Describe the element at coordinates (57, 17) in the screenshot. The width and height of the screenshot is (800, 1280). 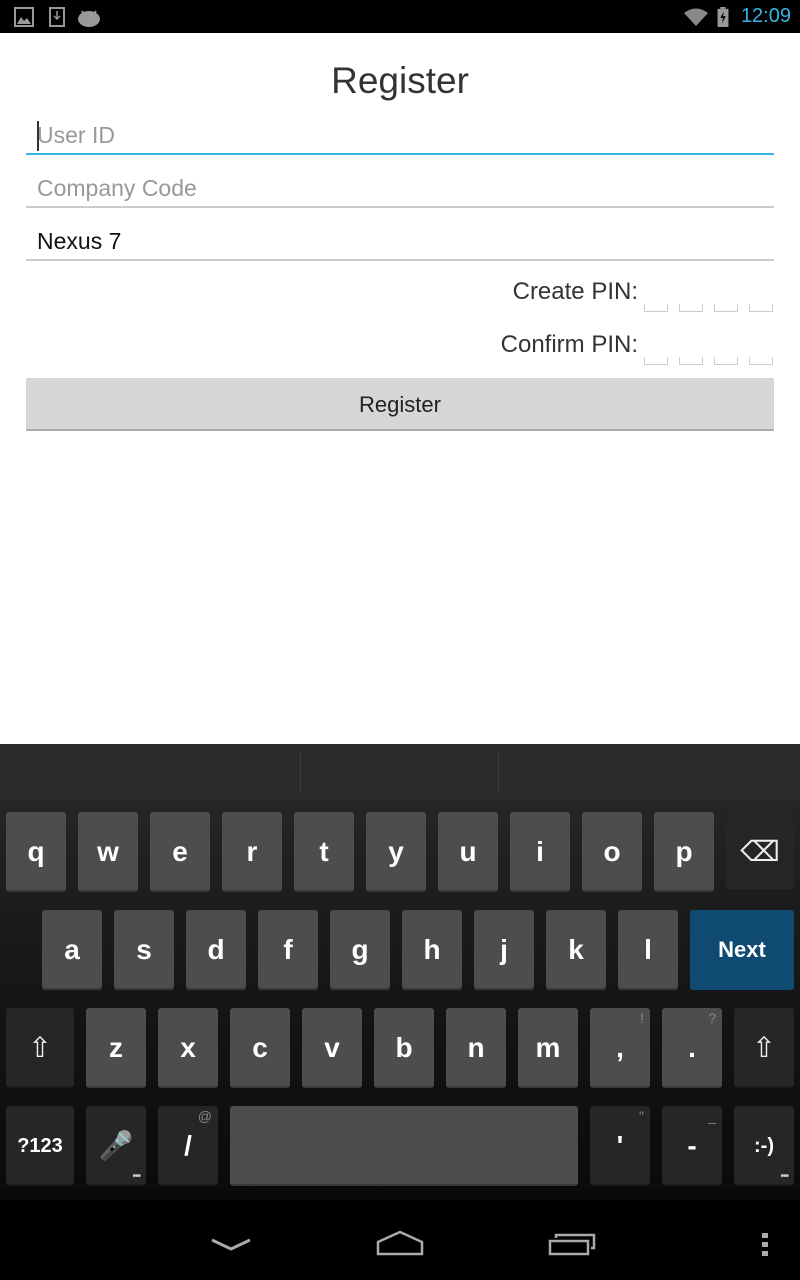
I see `download-icon` at that location.